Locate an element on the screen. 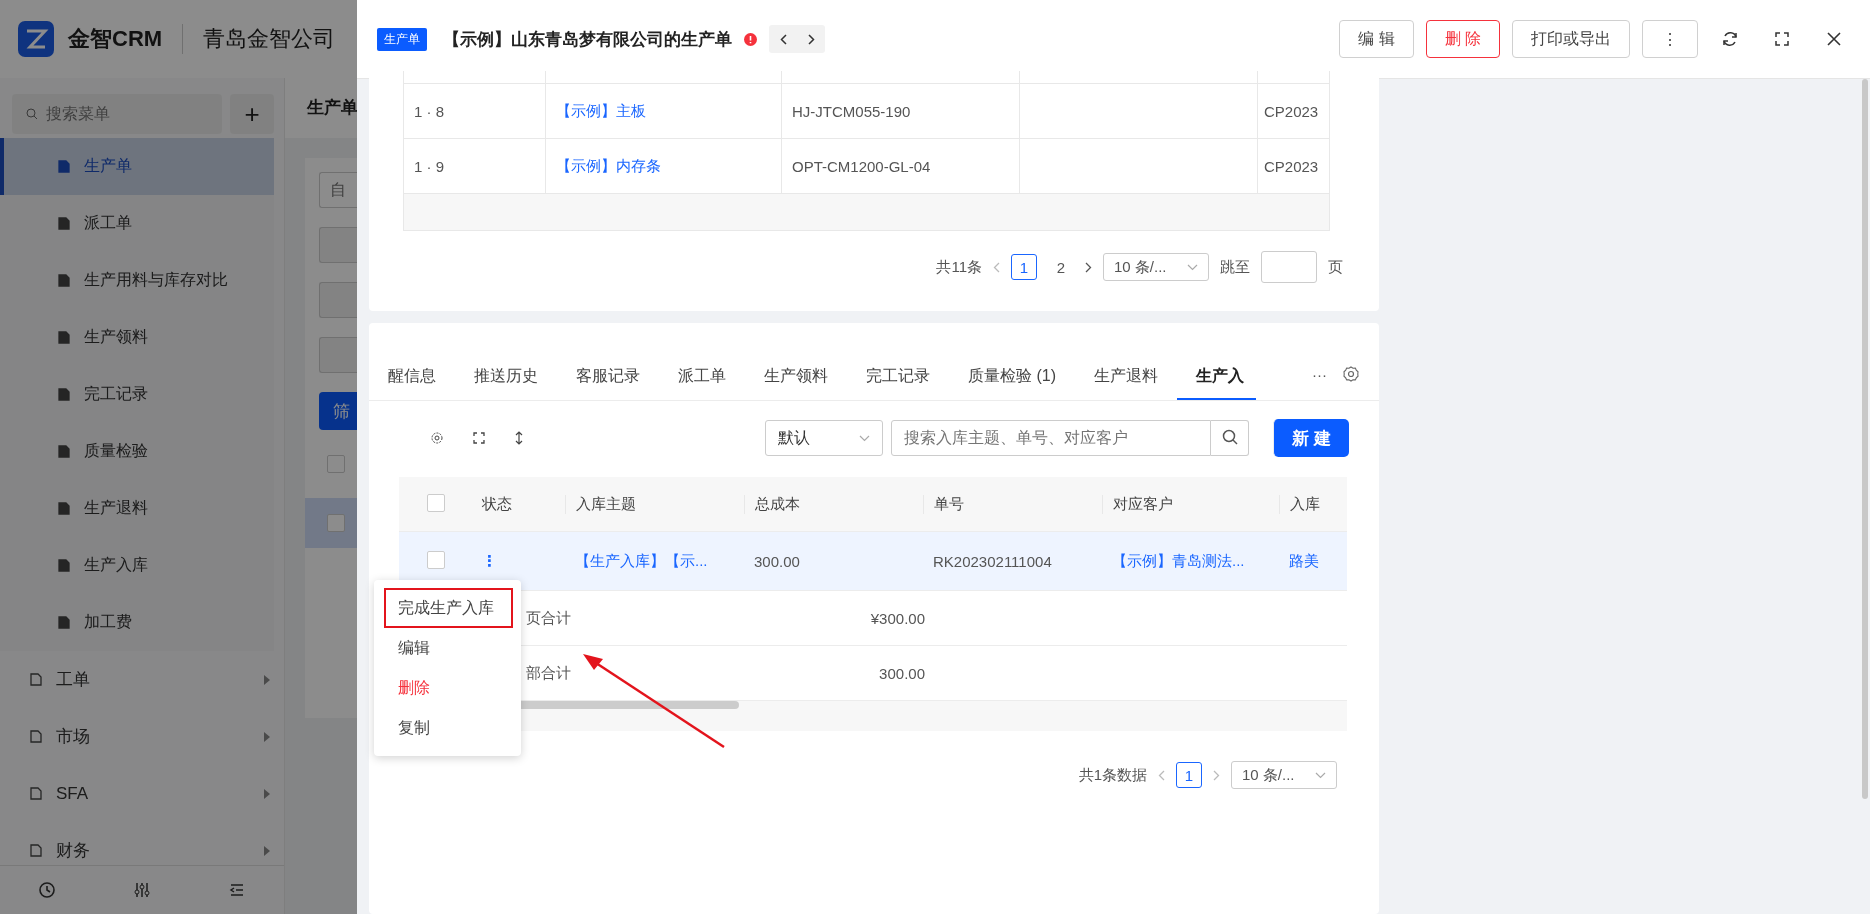 The image size is (1870, 914). tab: 质量检验 (1) is located at coordinates (1012, 378).